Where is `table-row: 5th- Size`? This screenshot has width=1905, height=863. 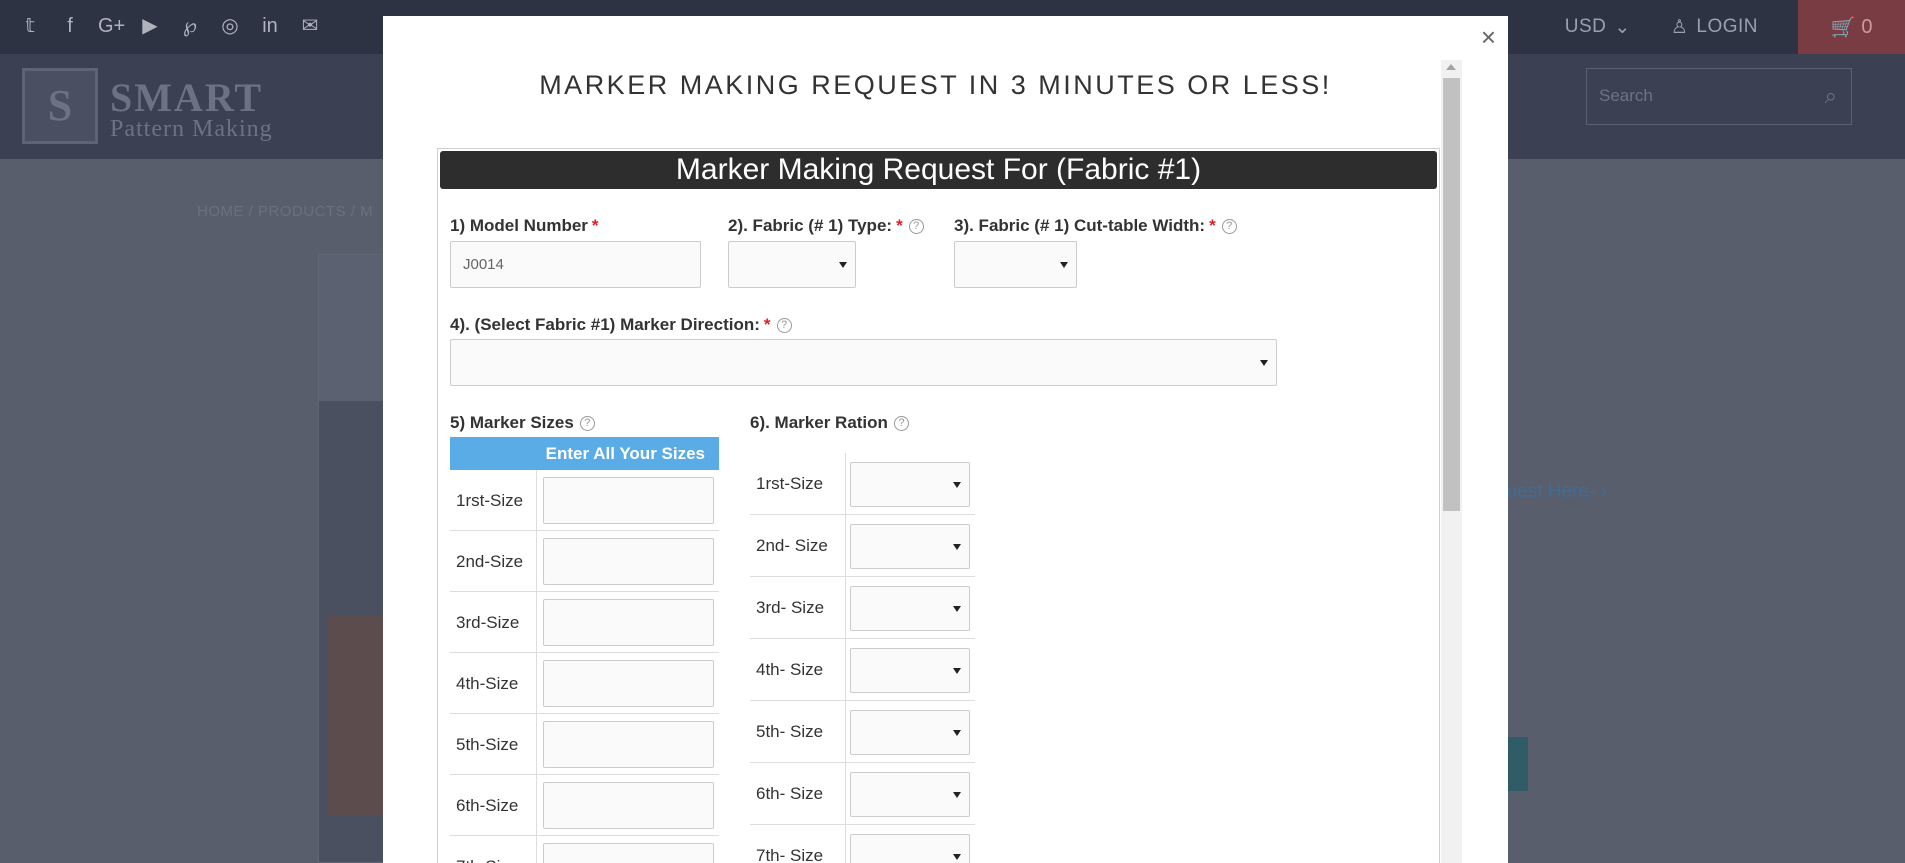 table-row: 5th- Size is located at coordinates (862, 732).